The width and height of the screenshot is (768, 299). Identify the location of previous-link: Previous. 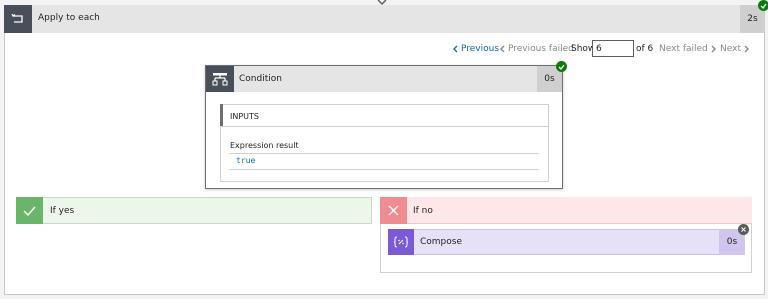
(476, 49).